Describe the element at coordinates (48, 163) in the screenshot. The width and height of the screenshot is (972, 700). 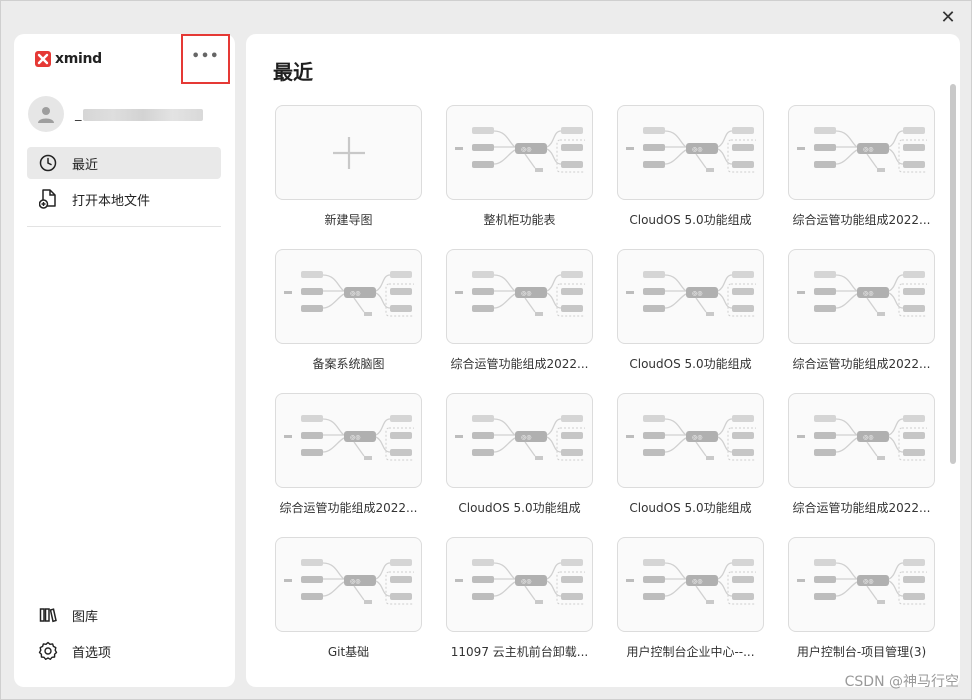
I see `clock-icon` at that location.